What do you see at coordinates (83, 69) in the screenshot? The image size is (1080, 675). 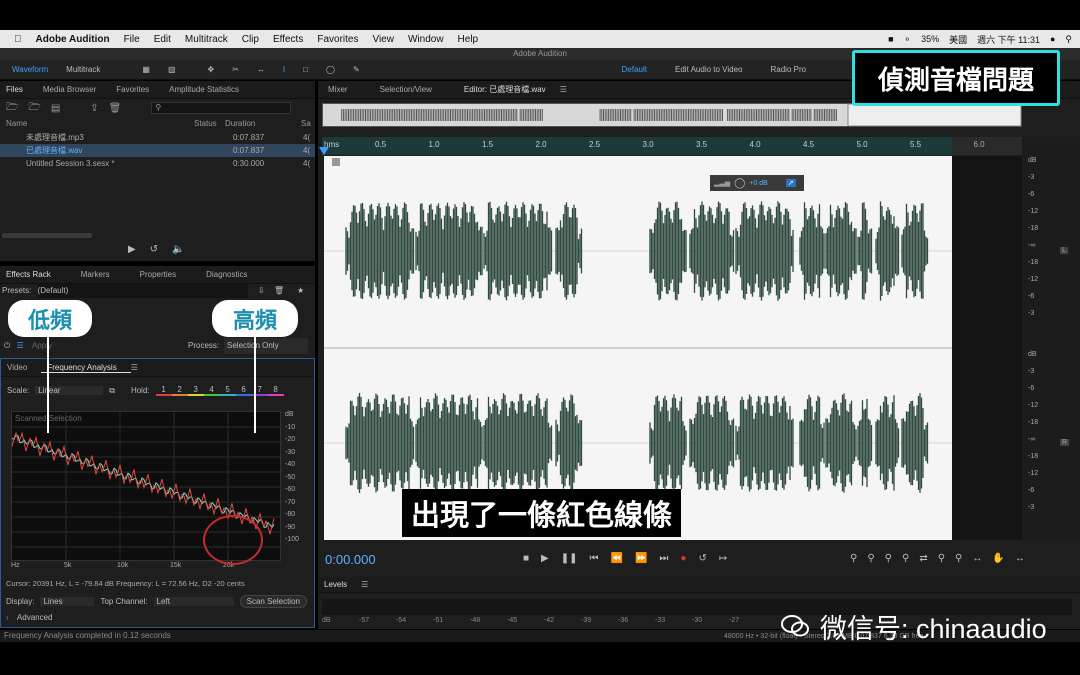 I see `multitrack-mode-button: Multitrack` at bounding box center [83, 69].